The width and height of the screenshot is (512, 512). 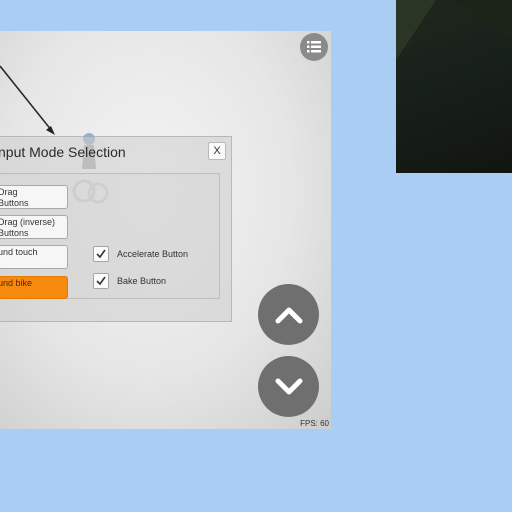 I want to click on mode-drag-inverse-button: Drag (inverse) Buttons, so click(x=34, y=227).